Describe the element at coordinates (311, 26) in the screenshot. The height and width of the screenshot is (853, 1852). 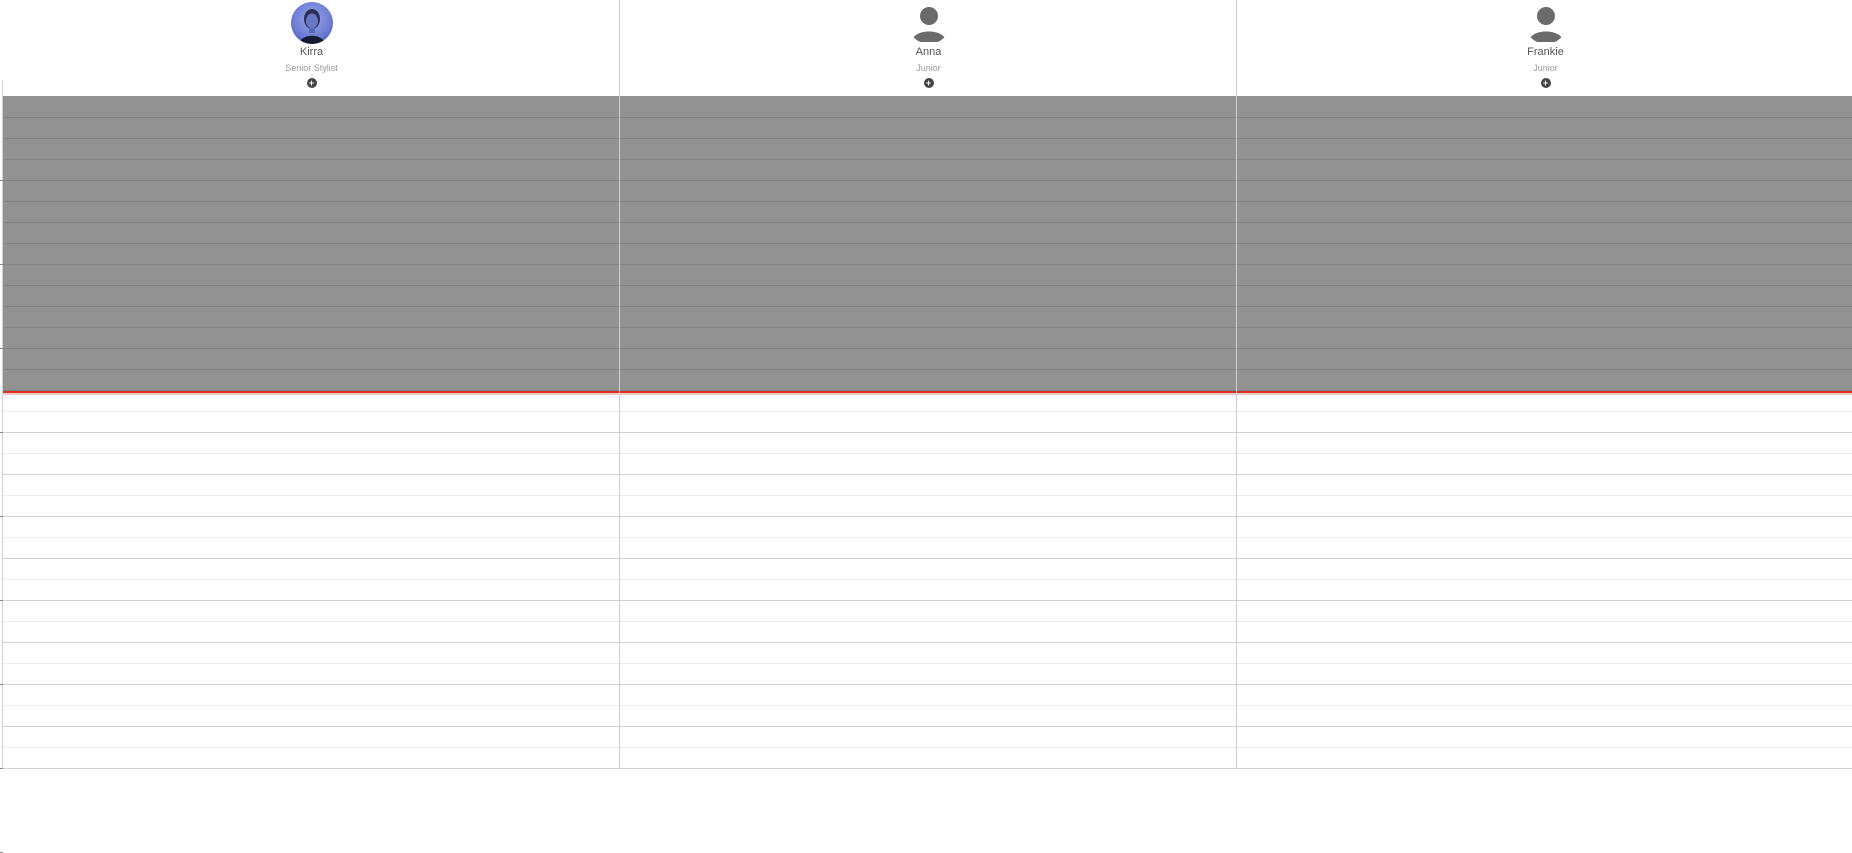
I see `staff-photo-icon` at that location.